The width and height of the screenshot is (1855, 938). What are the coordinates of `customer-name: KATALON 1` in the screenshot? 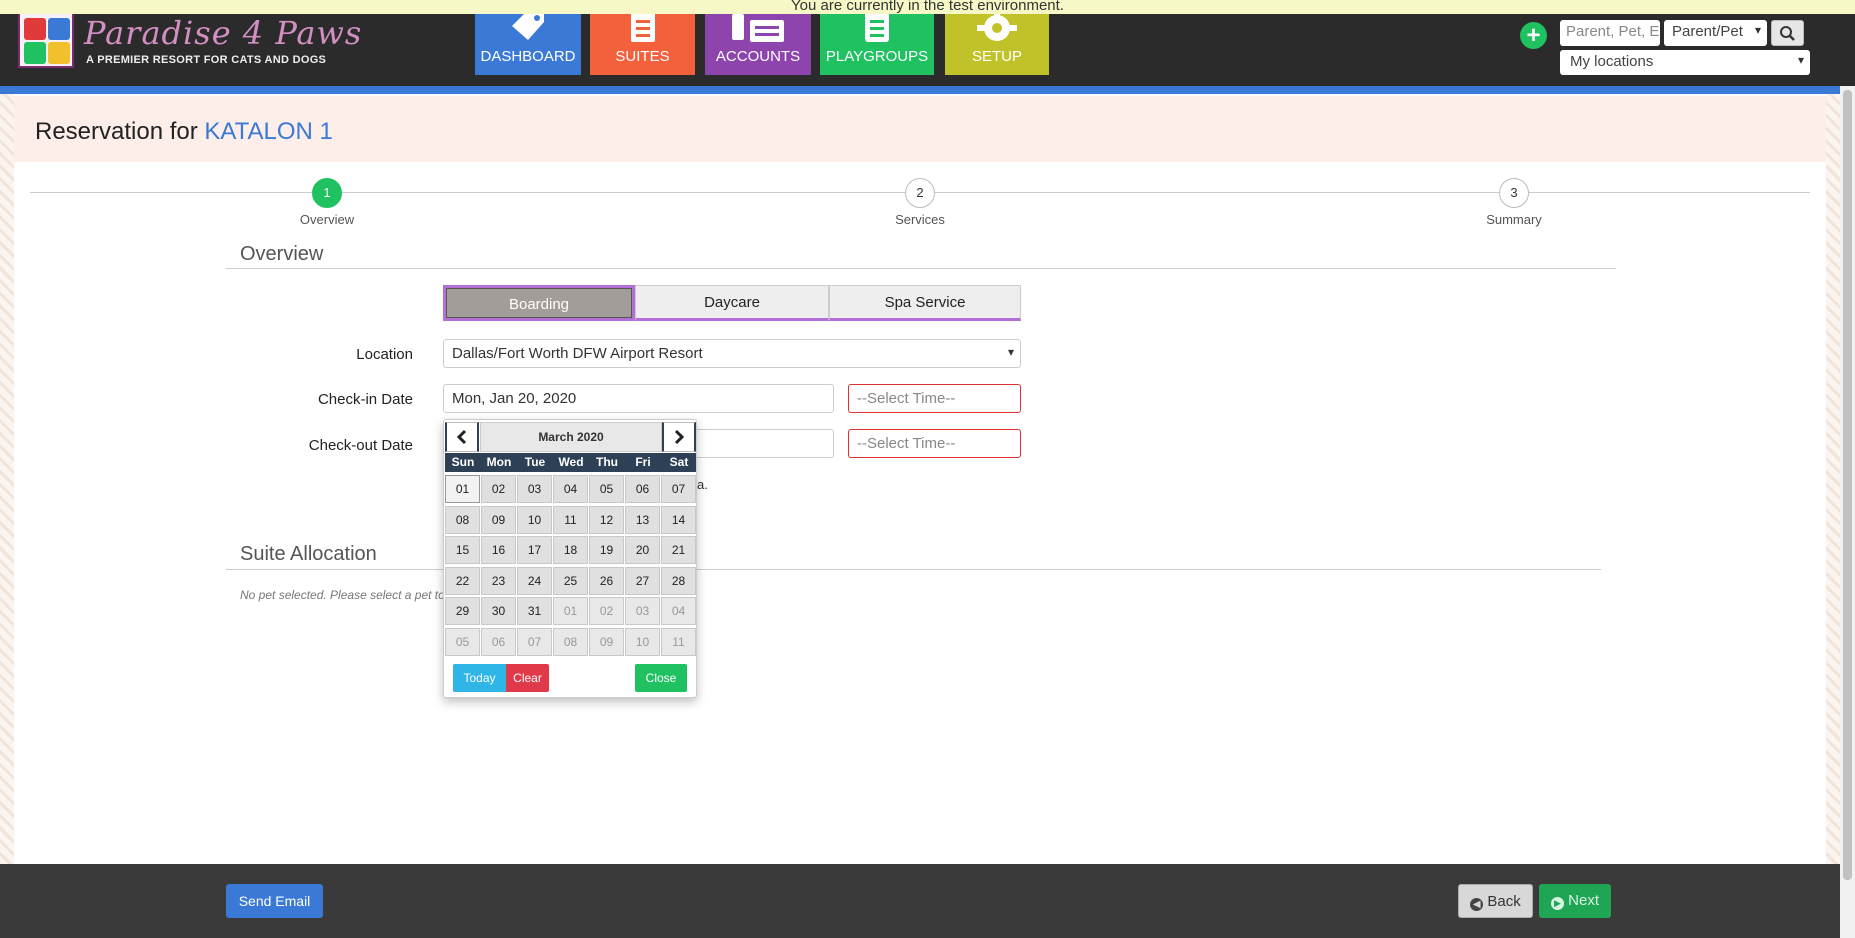 It's located at (268, 131).